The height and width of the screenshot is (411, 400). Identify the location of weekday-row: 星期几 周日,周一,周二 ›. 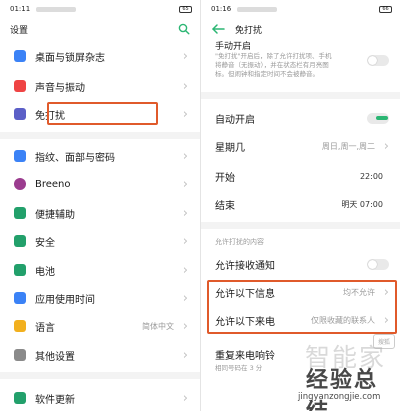
(300, 146).